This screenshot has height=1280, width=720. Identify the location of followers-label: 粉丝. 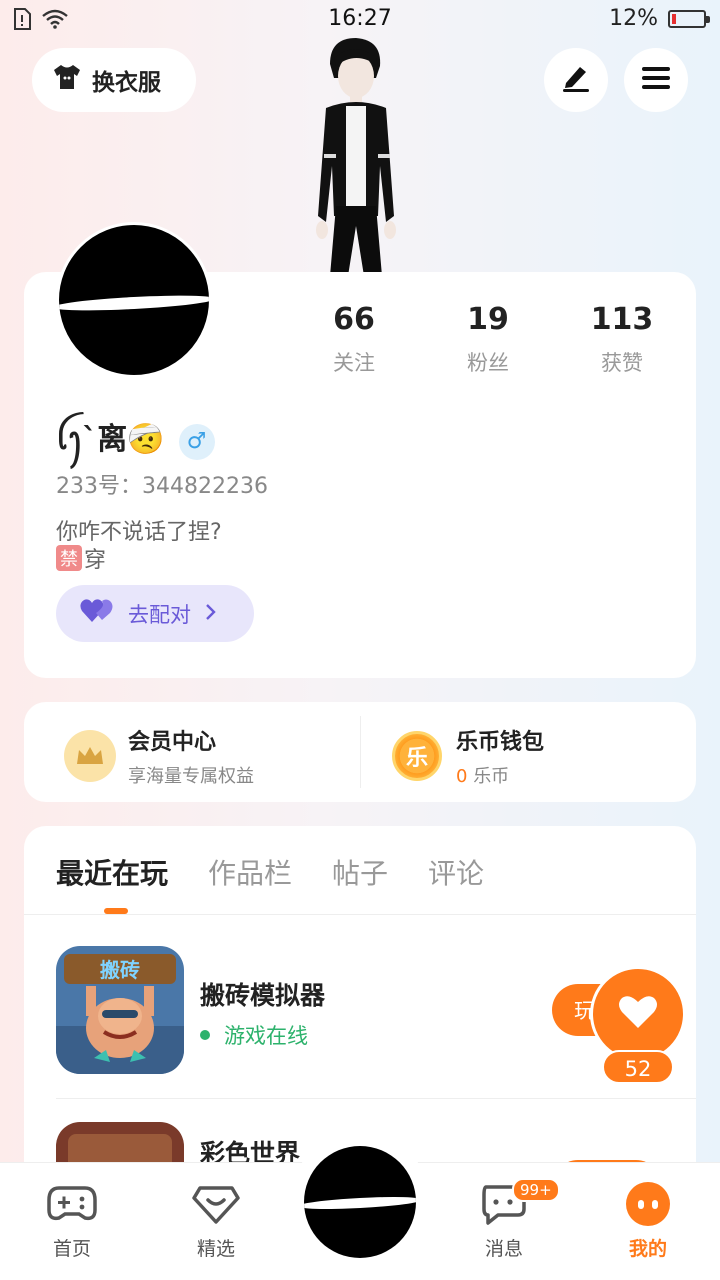
(488, 363).